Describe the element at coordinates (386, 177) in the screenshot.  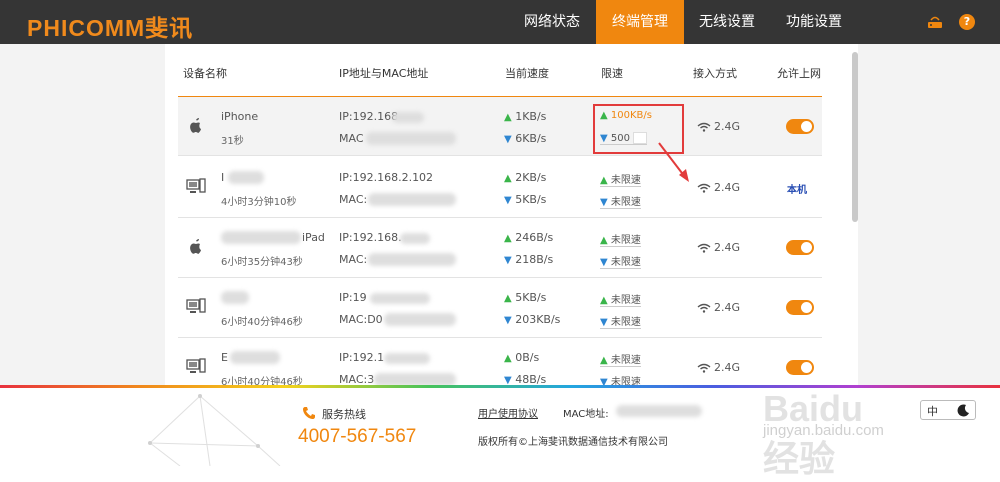
I see `ip-address: IP:192.168.2.102` at that location.